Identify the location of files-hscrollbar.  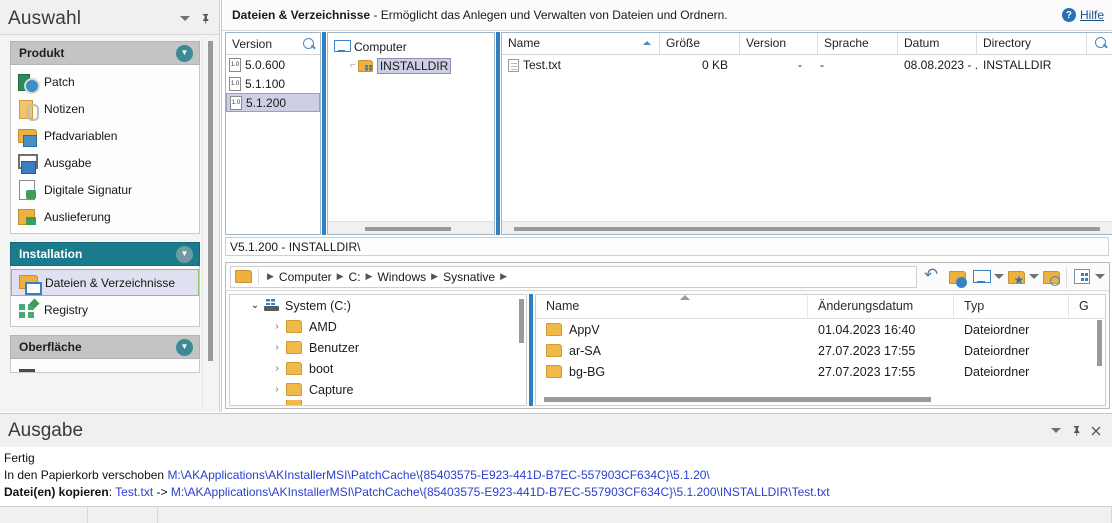
(807, 227).